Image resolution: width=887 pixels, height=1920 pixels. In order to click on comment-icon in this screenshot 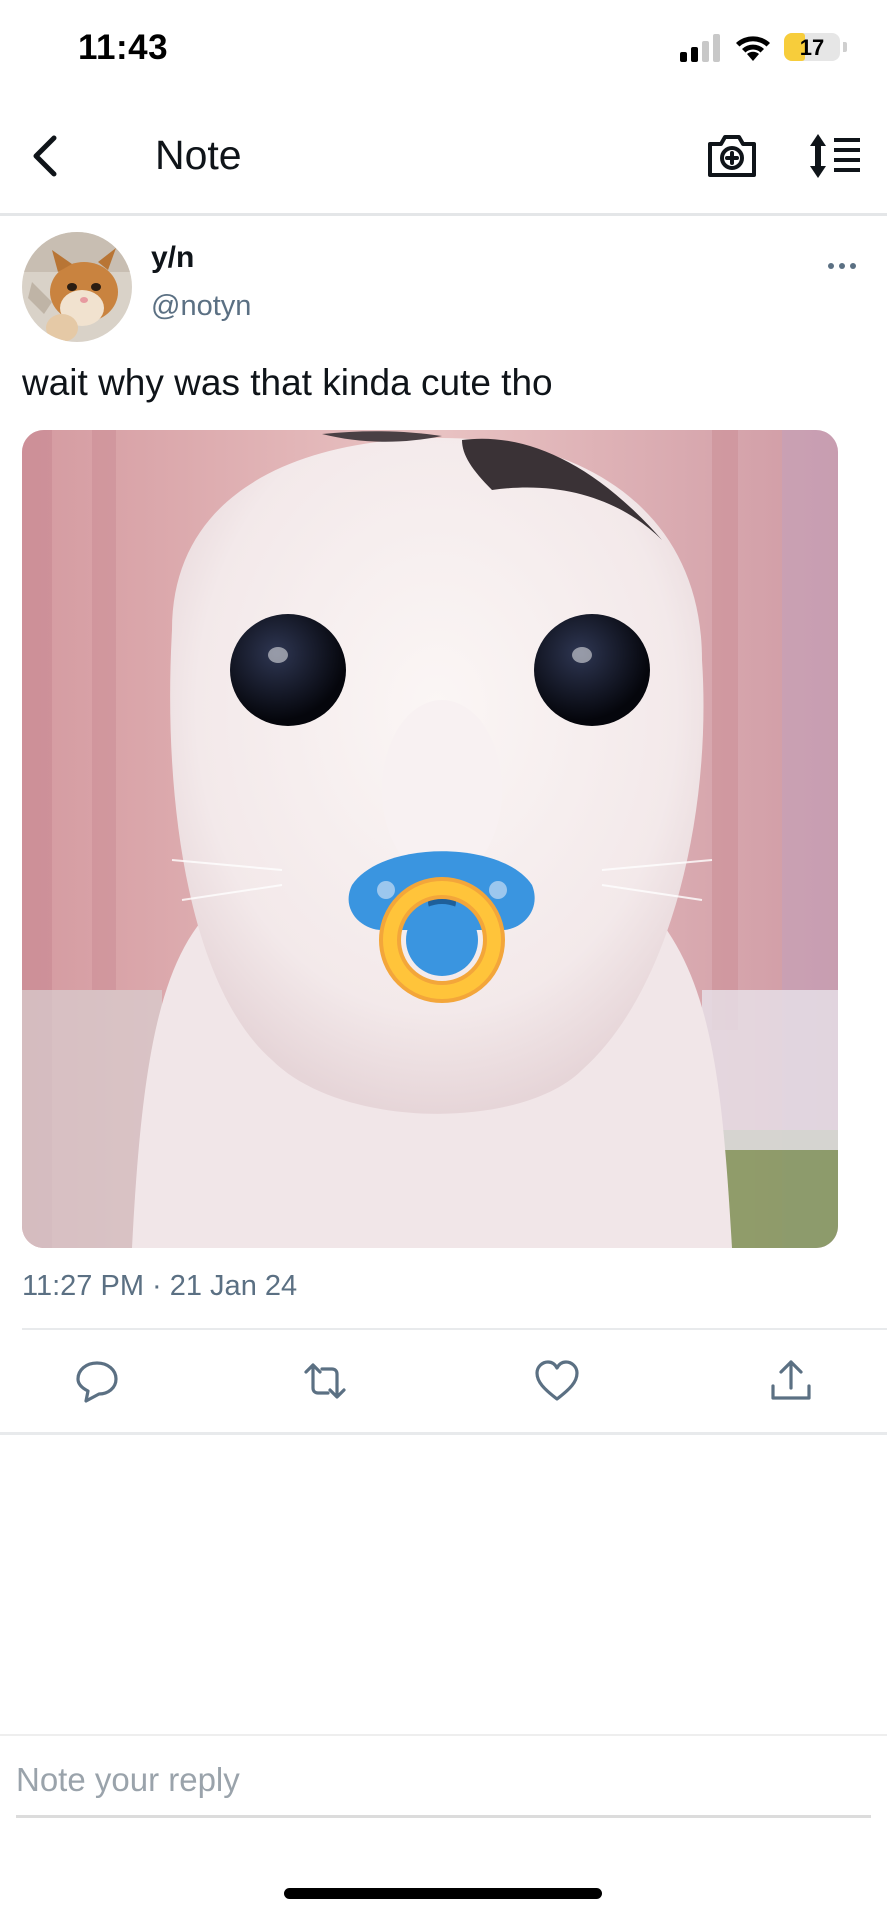, I will do `click(97, 1381)`.